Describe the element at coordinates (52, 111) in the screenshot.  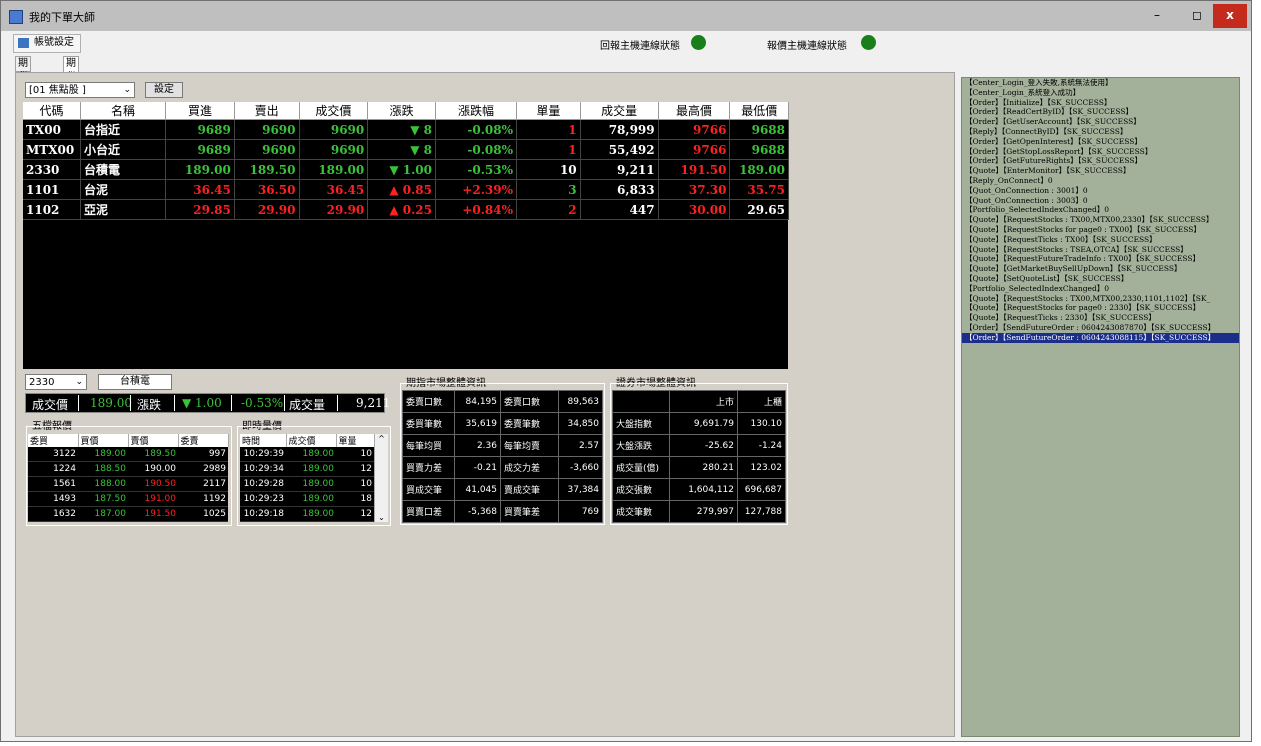
I see `col-code: 代碼` at that location.